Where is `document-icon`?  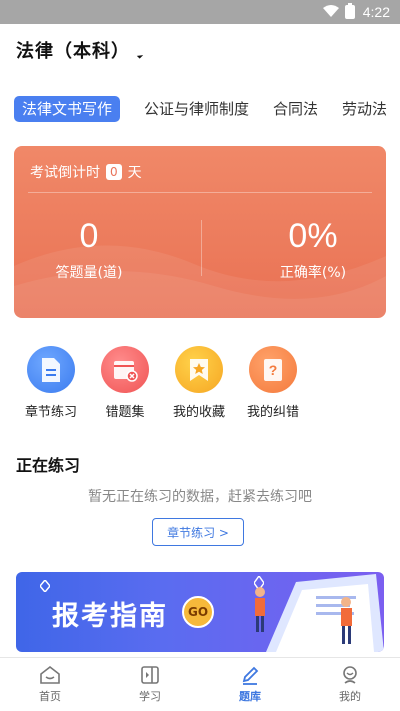 document-icon is located at coordinates (51, 369).